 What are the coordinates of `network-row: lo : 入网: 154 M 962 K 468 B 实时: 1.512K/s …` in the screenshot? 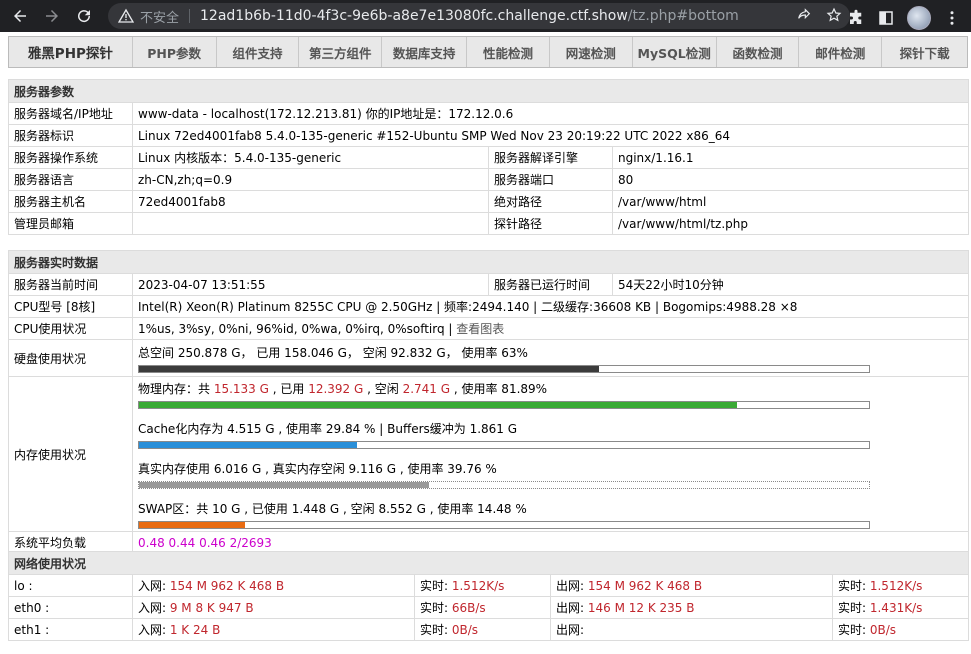 It's located at (489, 585).